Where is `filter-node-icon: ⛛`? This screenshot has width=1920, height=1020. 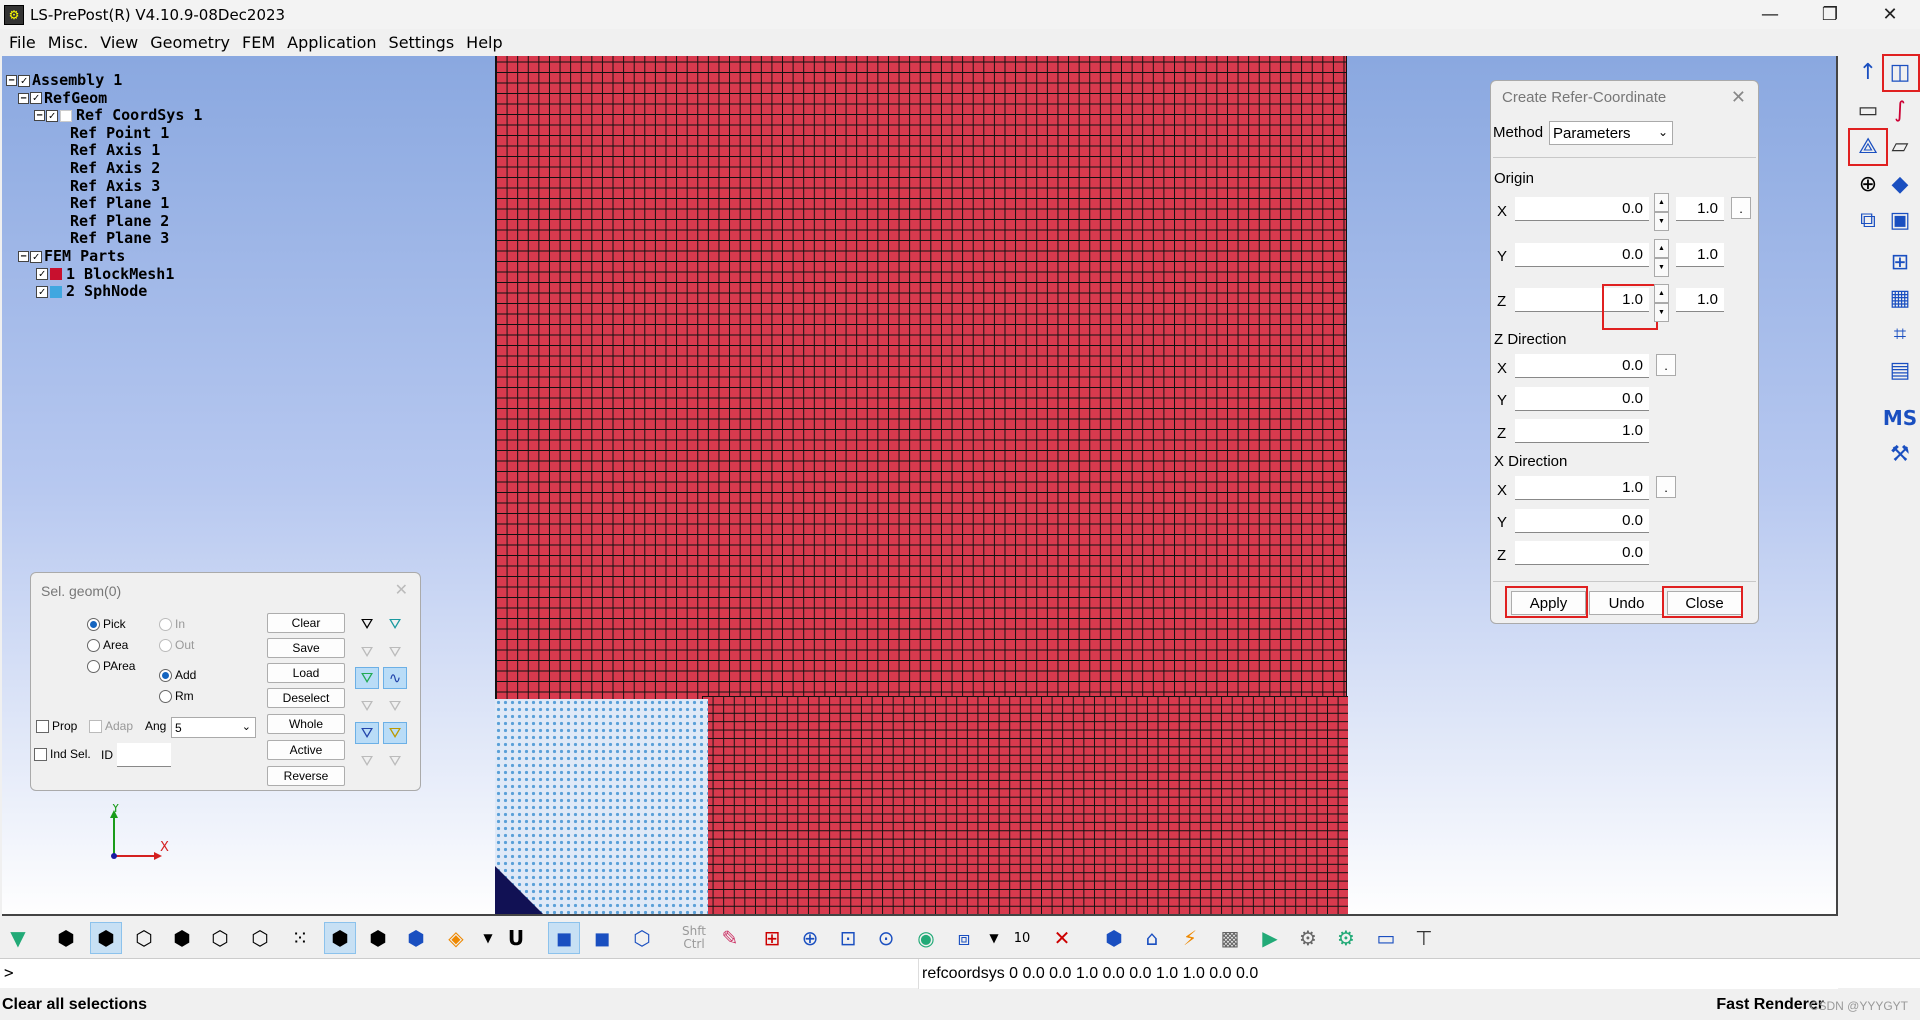
filter-node-icon: ⛛ is located at coordinates (367, 733).